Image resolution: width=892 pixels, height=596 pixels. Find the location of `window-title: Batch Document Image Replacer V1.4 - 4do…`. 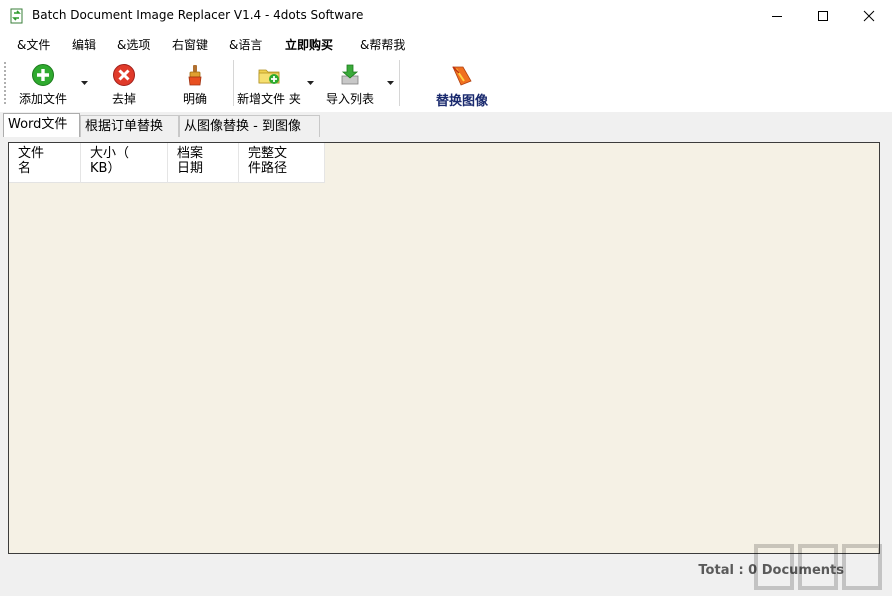

window-title: Batch Document Image Replacer V1.4 - 4do… is located at coordinates (198, 15).